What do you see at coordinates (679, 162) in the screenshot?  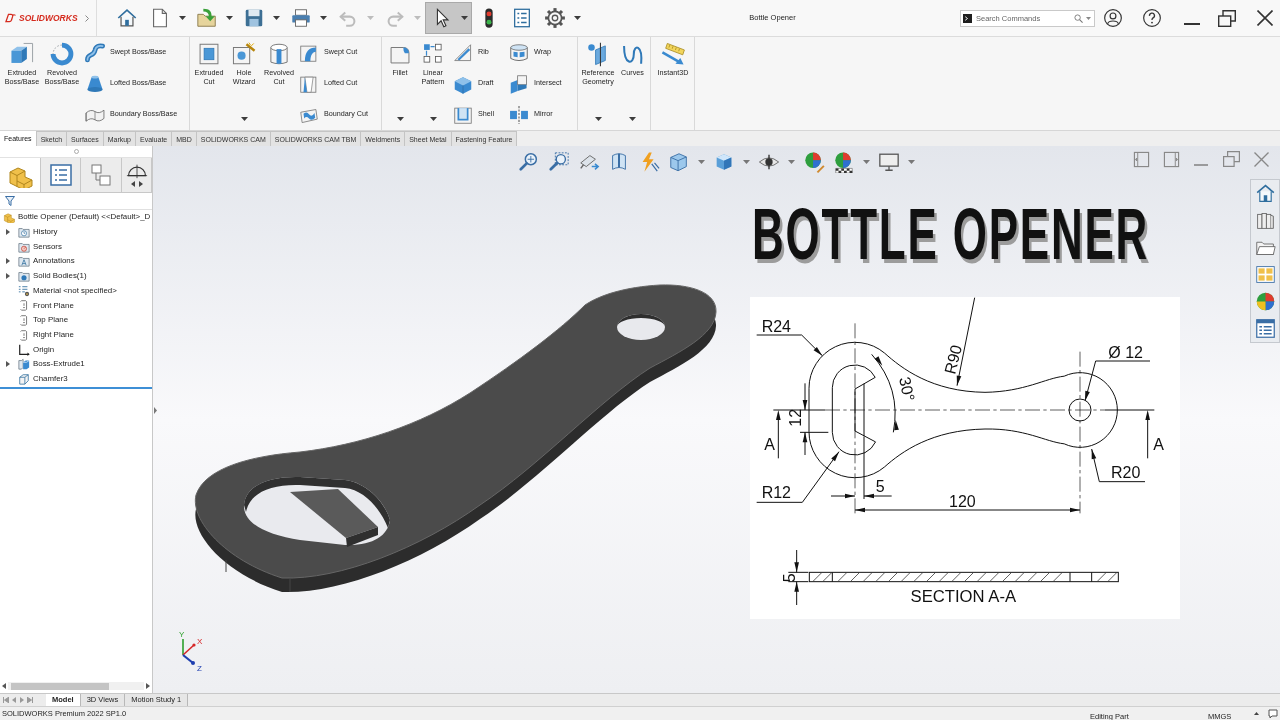 I see `cube-icon` at bounding box center [679, 162].